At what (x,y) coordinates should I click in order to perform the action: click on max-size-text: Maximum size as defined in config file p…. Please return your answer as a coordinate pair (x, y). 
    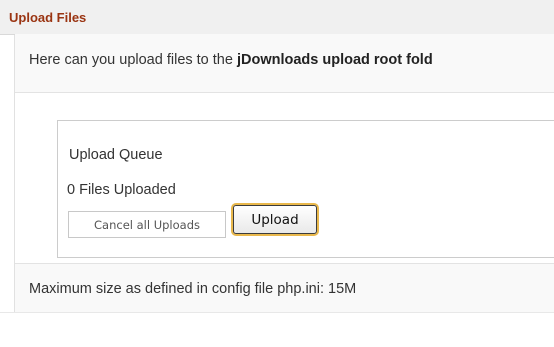
    Looking at the image, I should click on (193, 289).